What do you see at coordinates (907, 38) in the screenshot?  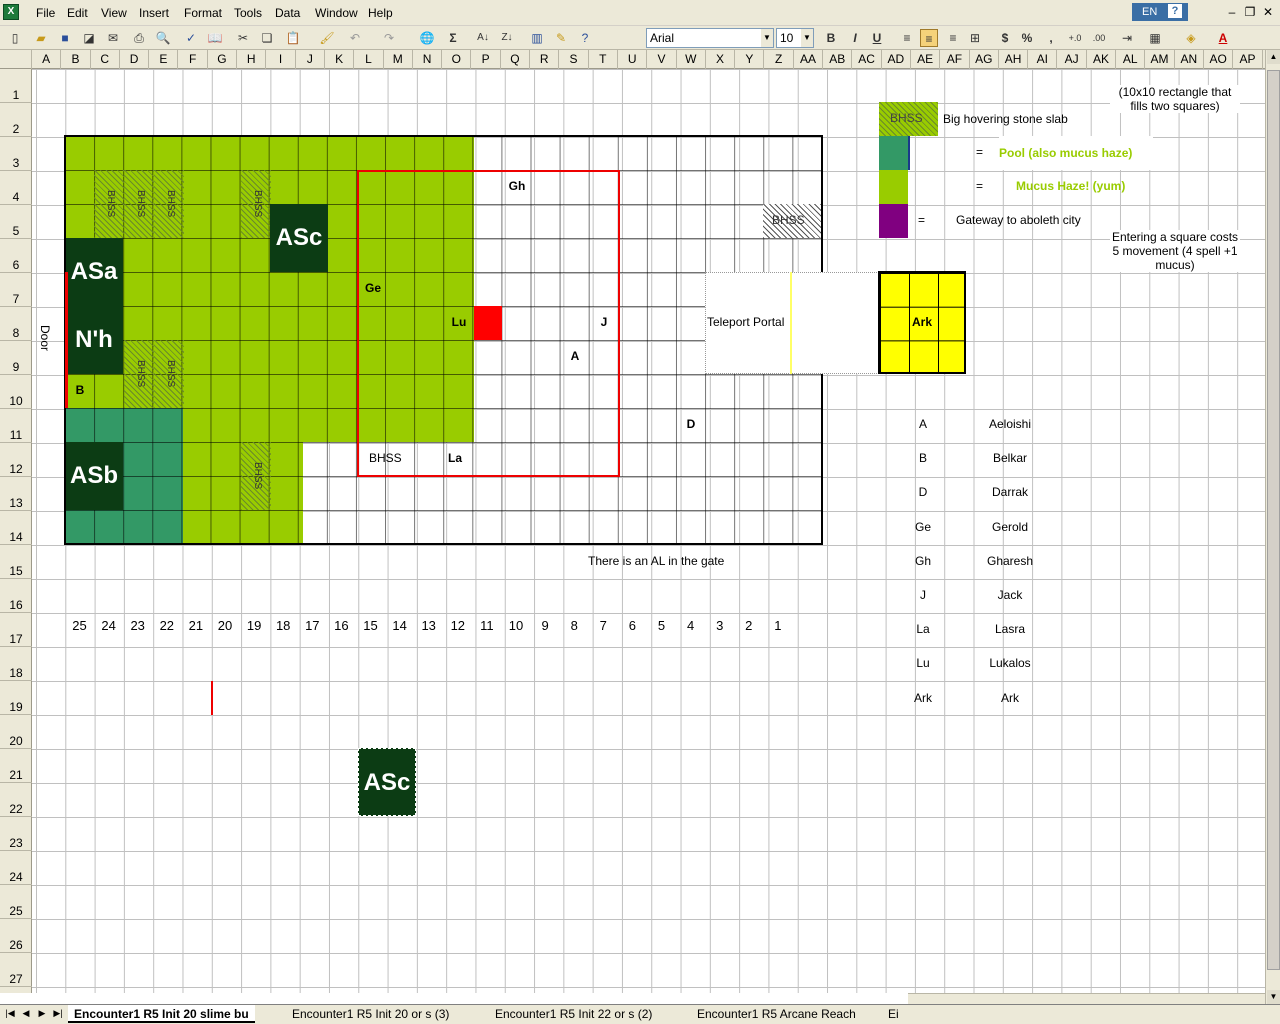 I see `align-left-icon: ≡` at bounding box center [907, 38].